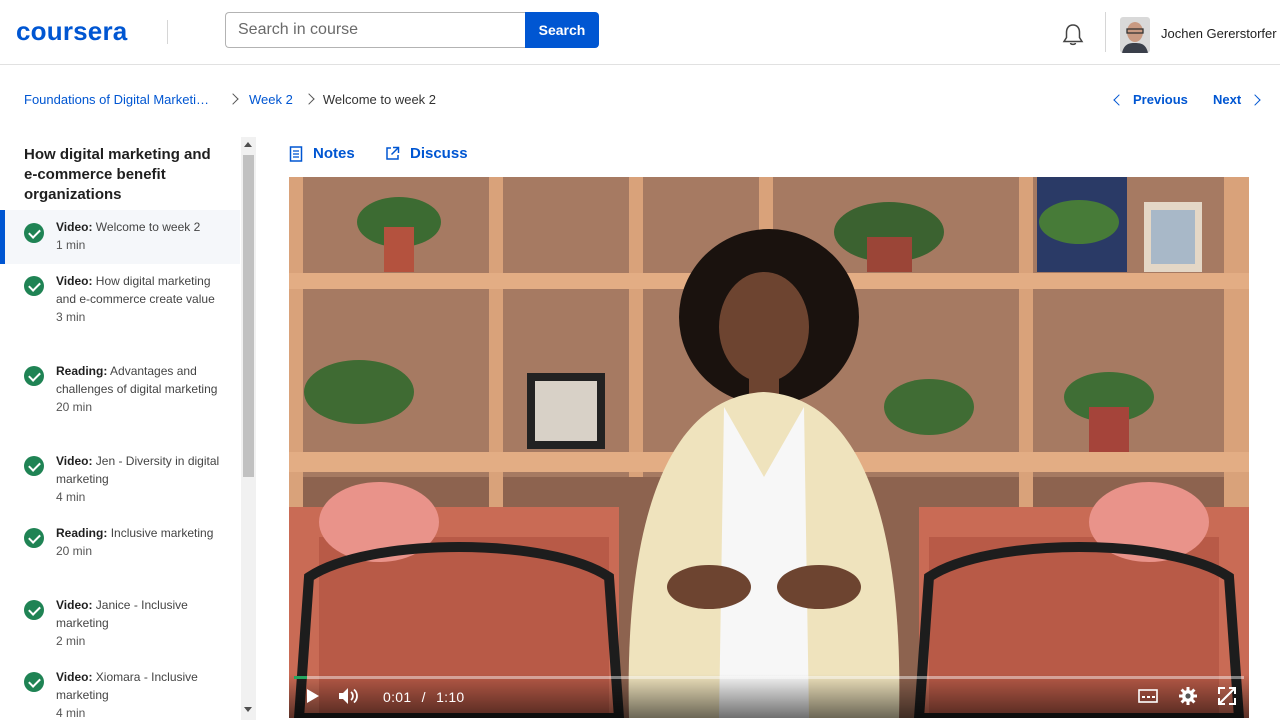 This screenshot has width=1280, height=720. Describe the element at coordinates (301, 677) in the screenshot. I see `video-progress-fill` at that location.